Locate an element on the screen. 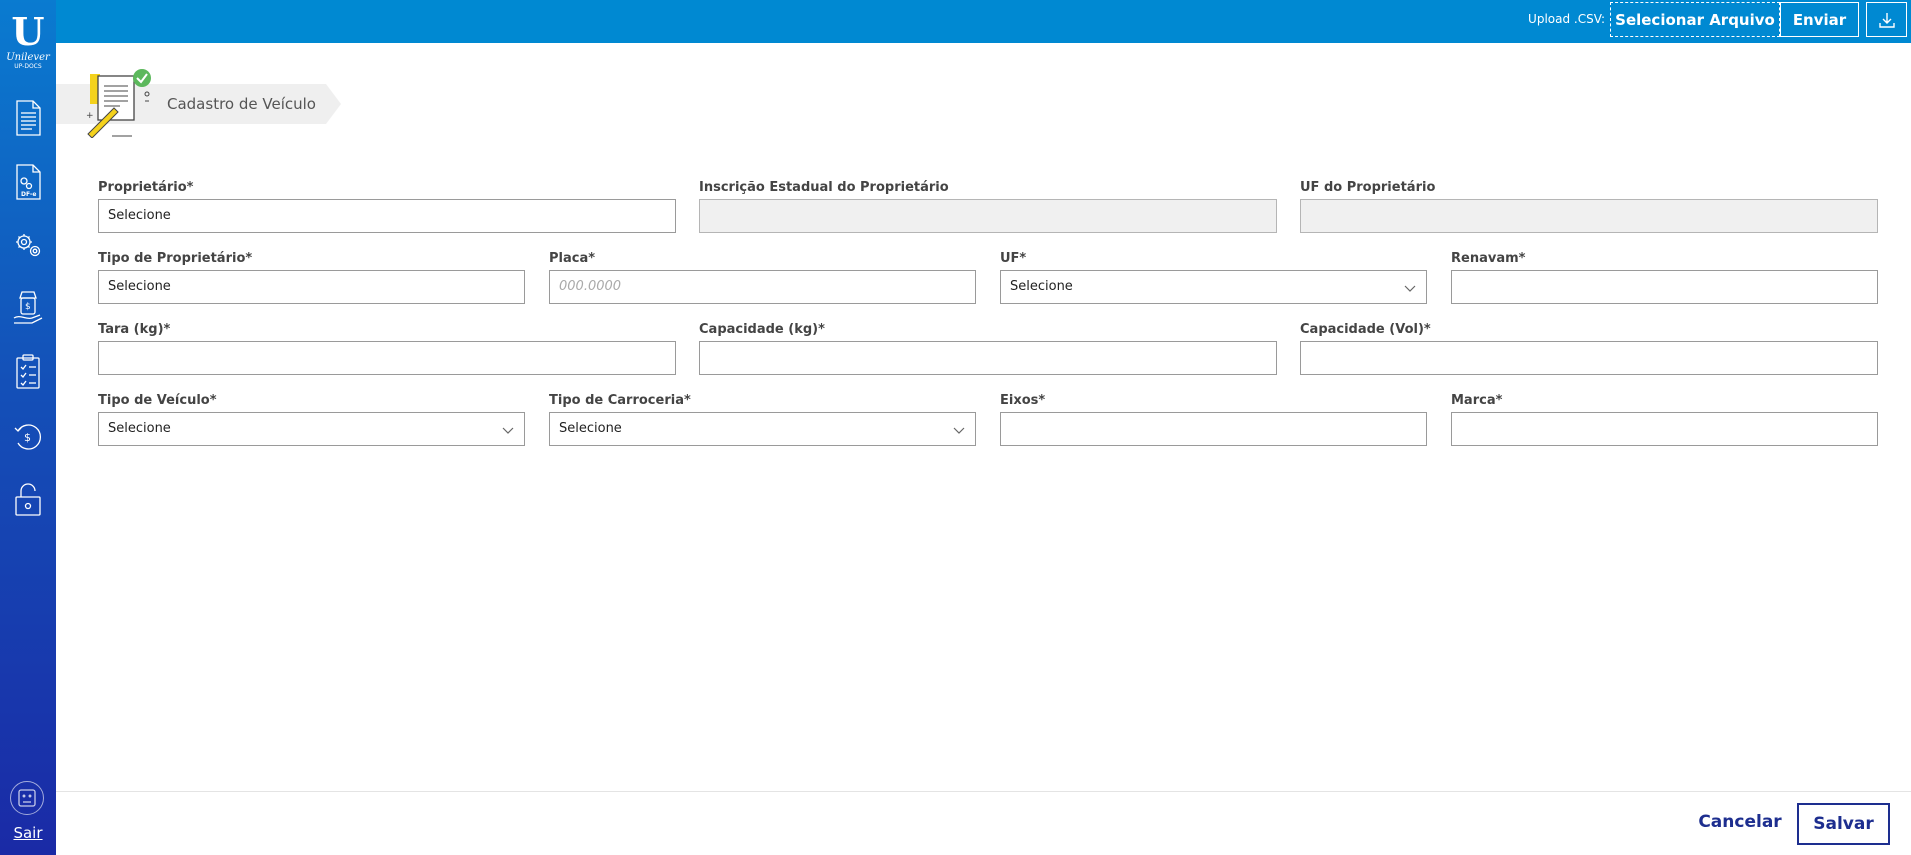 The width and height of the screenshot is (1911, 855). logo-brand: Unilever is located at coordinates (28, 57).